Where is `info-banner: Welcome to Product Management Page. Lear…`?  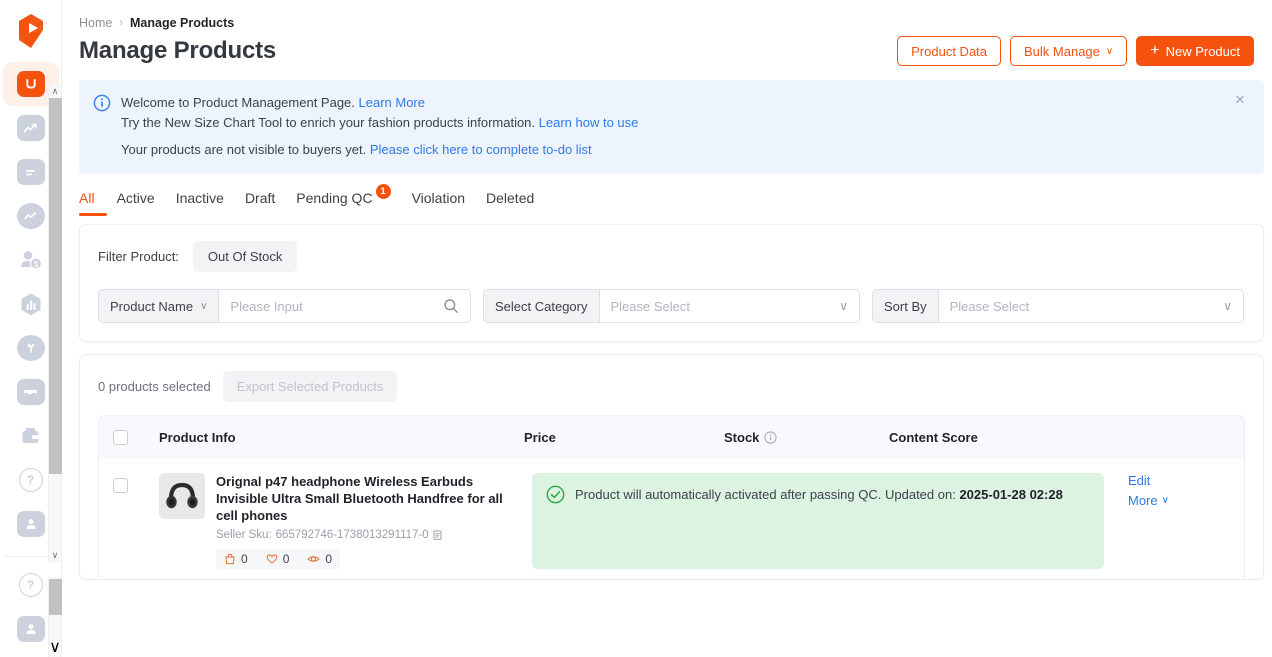
info-banner: Welcome to Product Management Page. Lear… is located at coordinates (671, 127).